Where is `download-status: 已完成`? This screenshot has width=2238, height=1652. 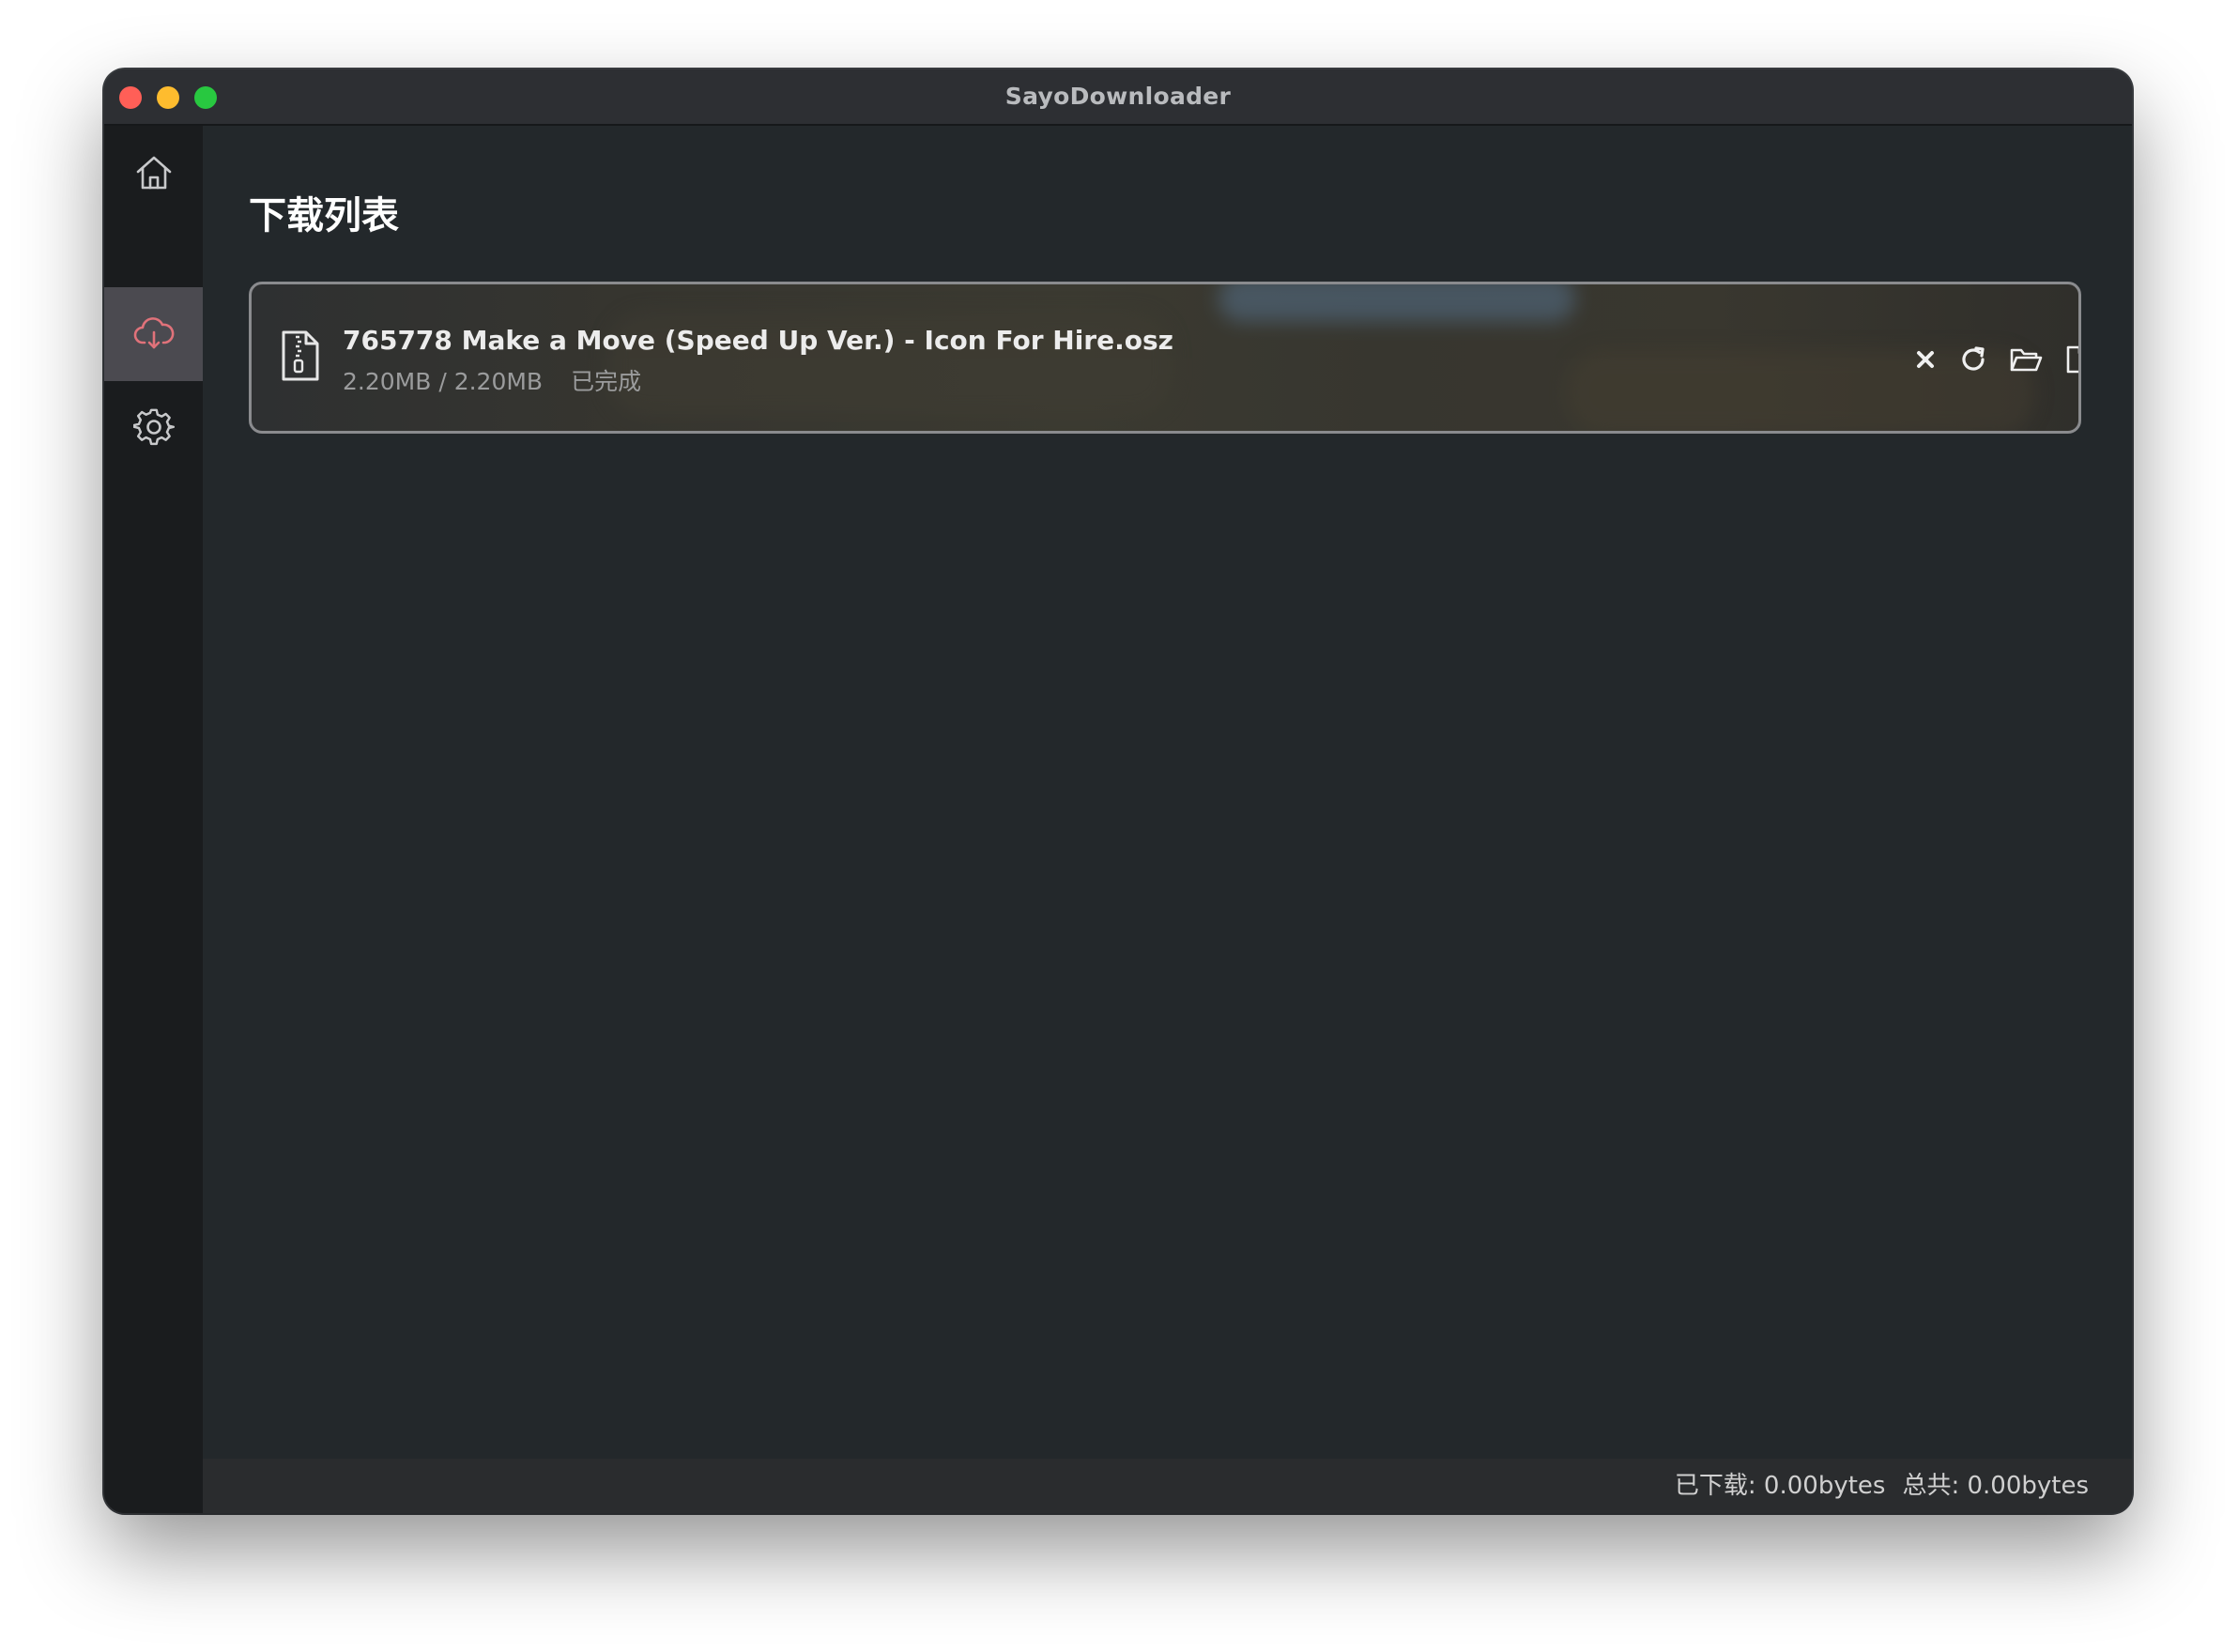
download-status: 已完成 is located at coordinates (606, 381).